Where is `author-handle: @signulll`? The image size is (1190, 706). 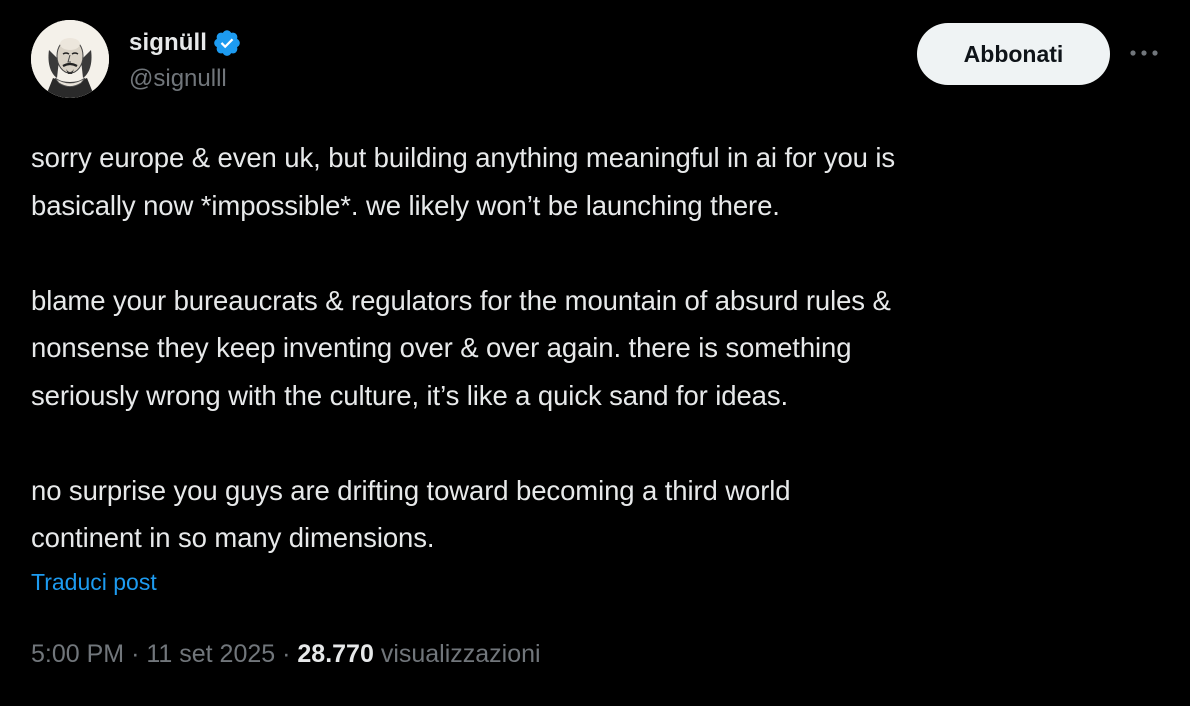 author-handle: @signulll is located at coordinates (185, 79).